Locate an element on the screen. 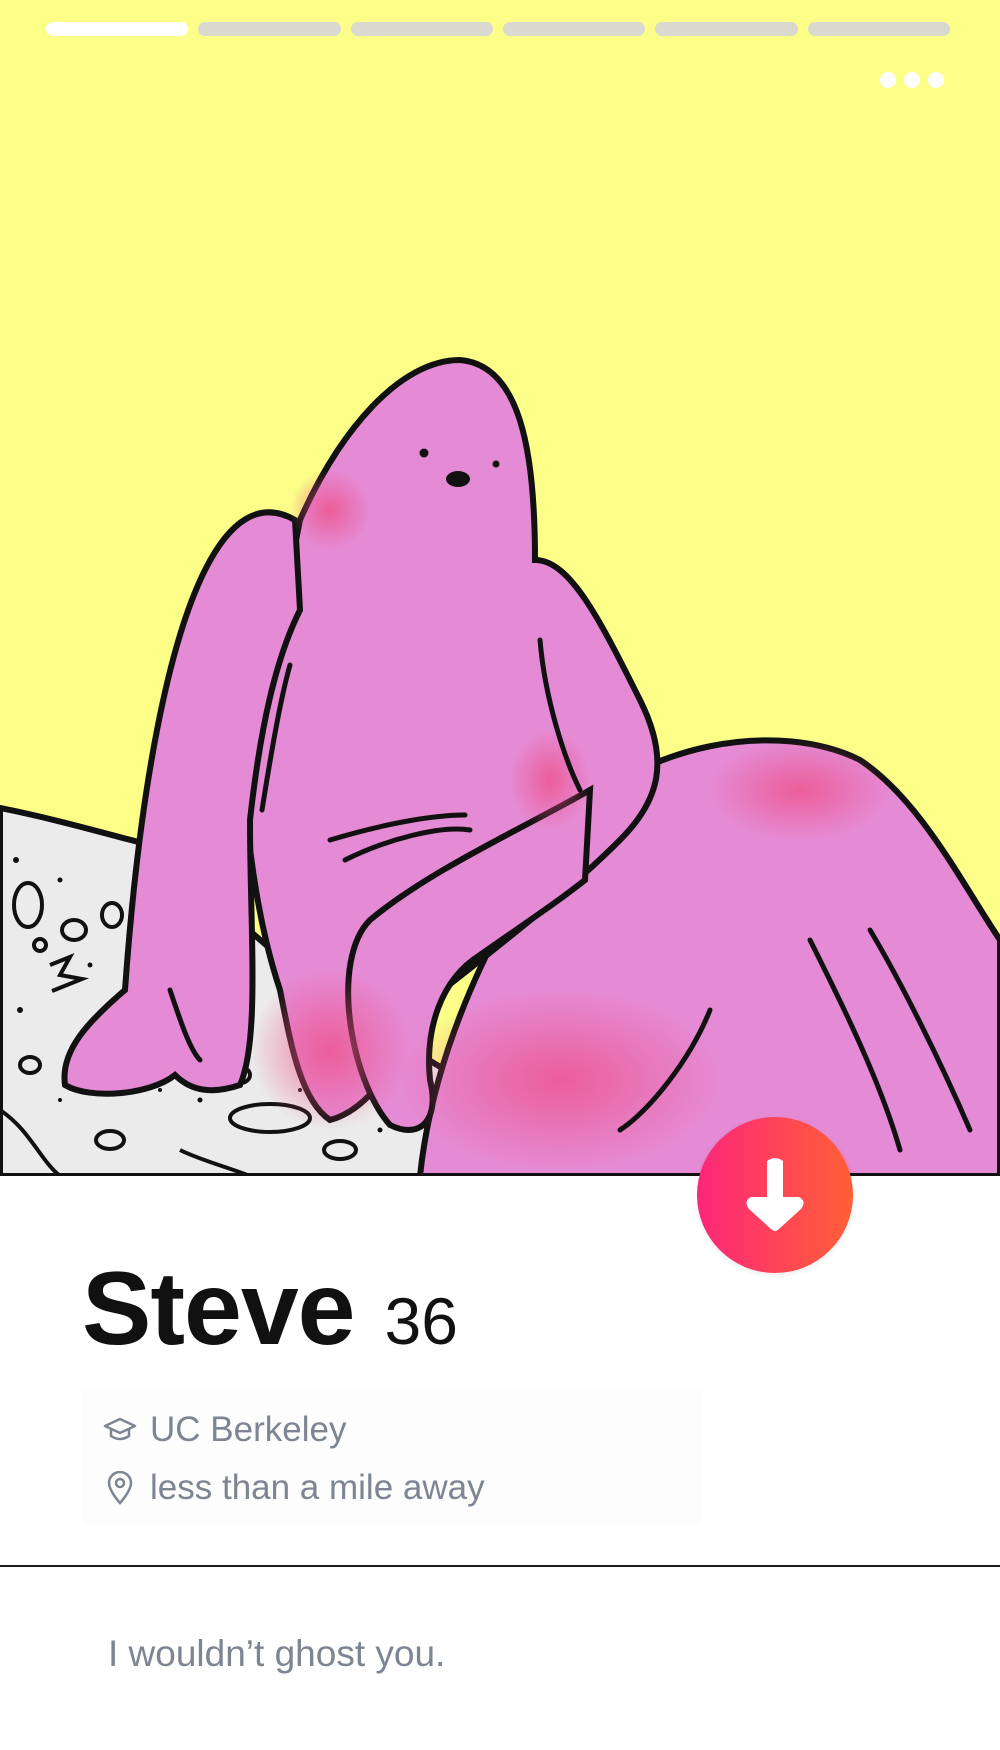  school-label: UC Berkeley is located at coordinates (248, 1429).